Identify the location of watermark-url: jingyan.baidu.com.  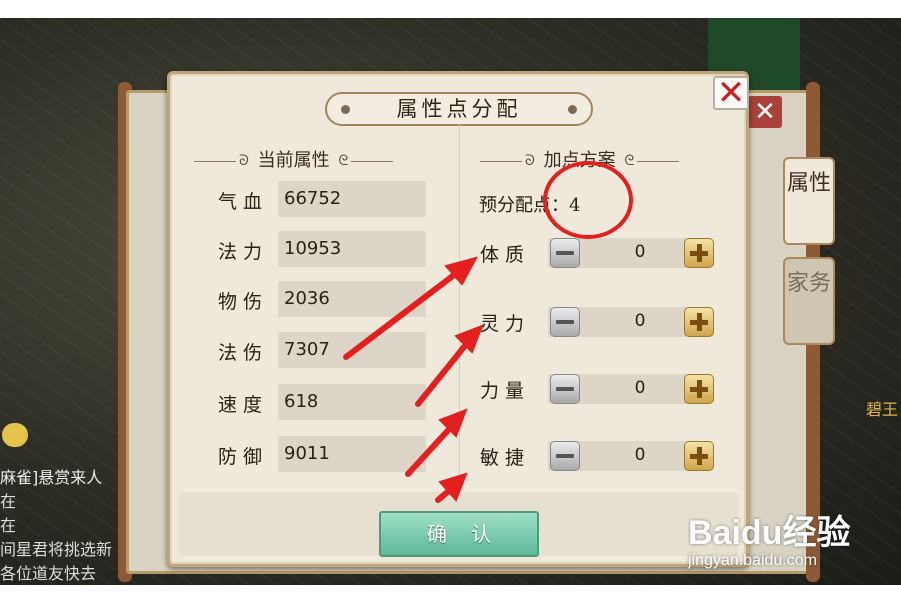
(752, 560).